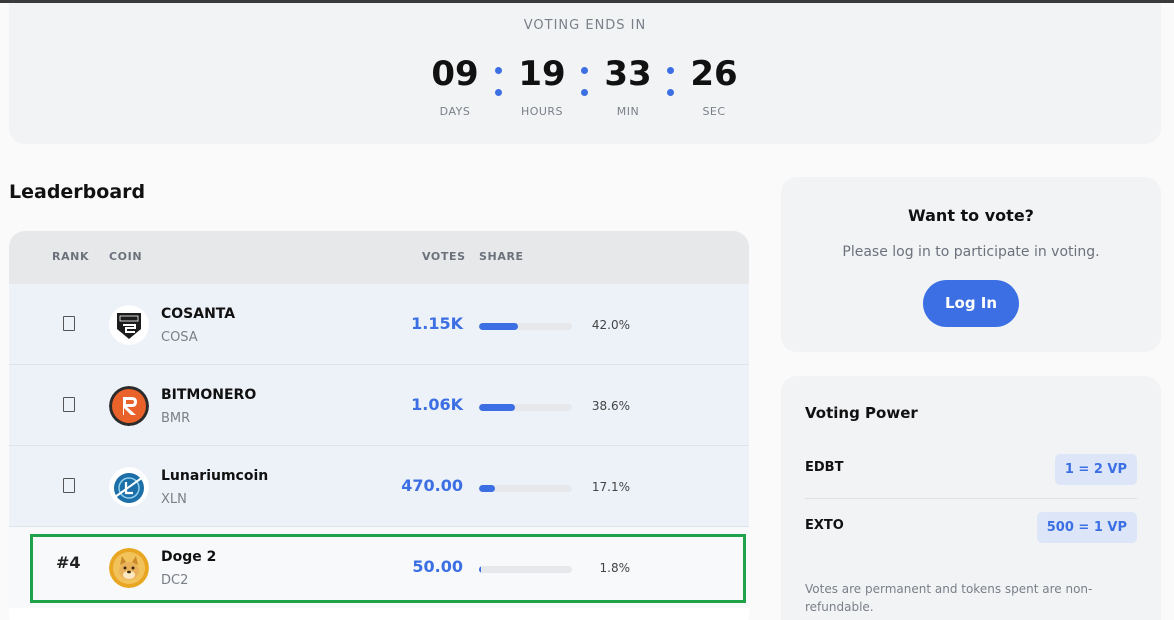 The image size is (1174, 620). I want to click on voting-power-row: EXTO 500 = 1 VP, so click(971, 528).